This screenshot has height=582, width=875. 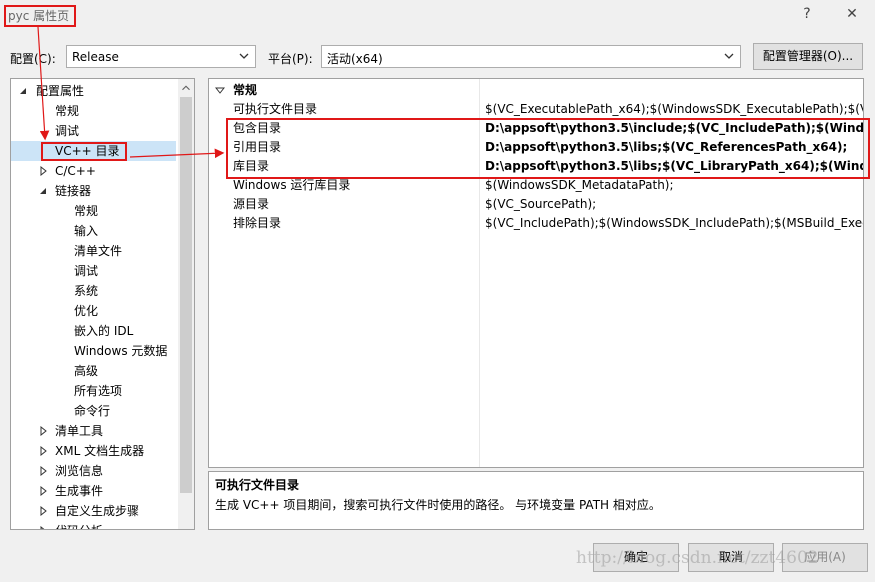 I want to click on tree-item-linker-command-line: 命令行, so click(x=92, y=411).